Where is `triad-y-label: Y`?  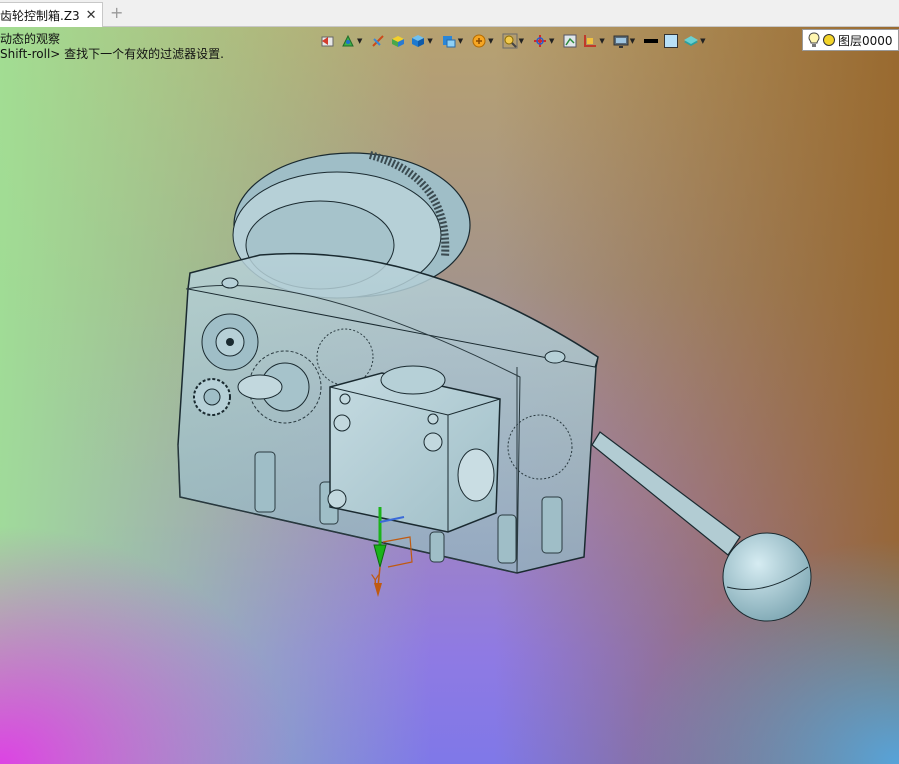 triad-y-label: Y is located at coordinates (375, 581).